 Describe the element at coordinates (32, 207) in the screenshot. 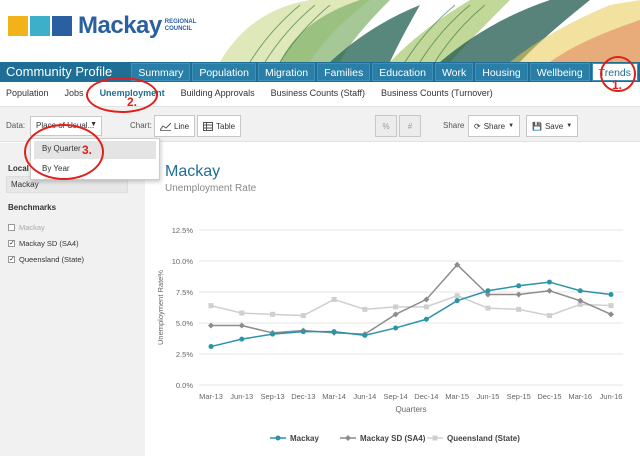

I see `benchmarks-heading: Benchmarks` at that location.